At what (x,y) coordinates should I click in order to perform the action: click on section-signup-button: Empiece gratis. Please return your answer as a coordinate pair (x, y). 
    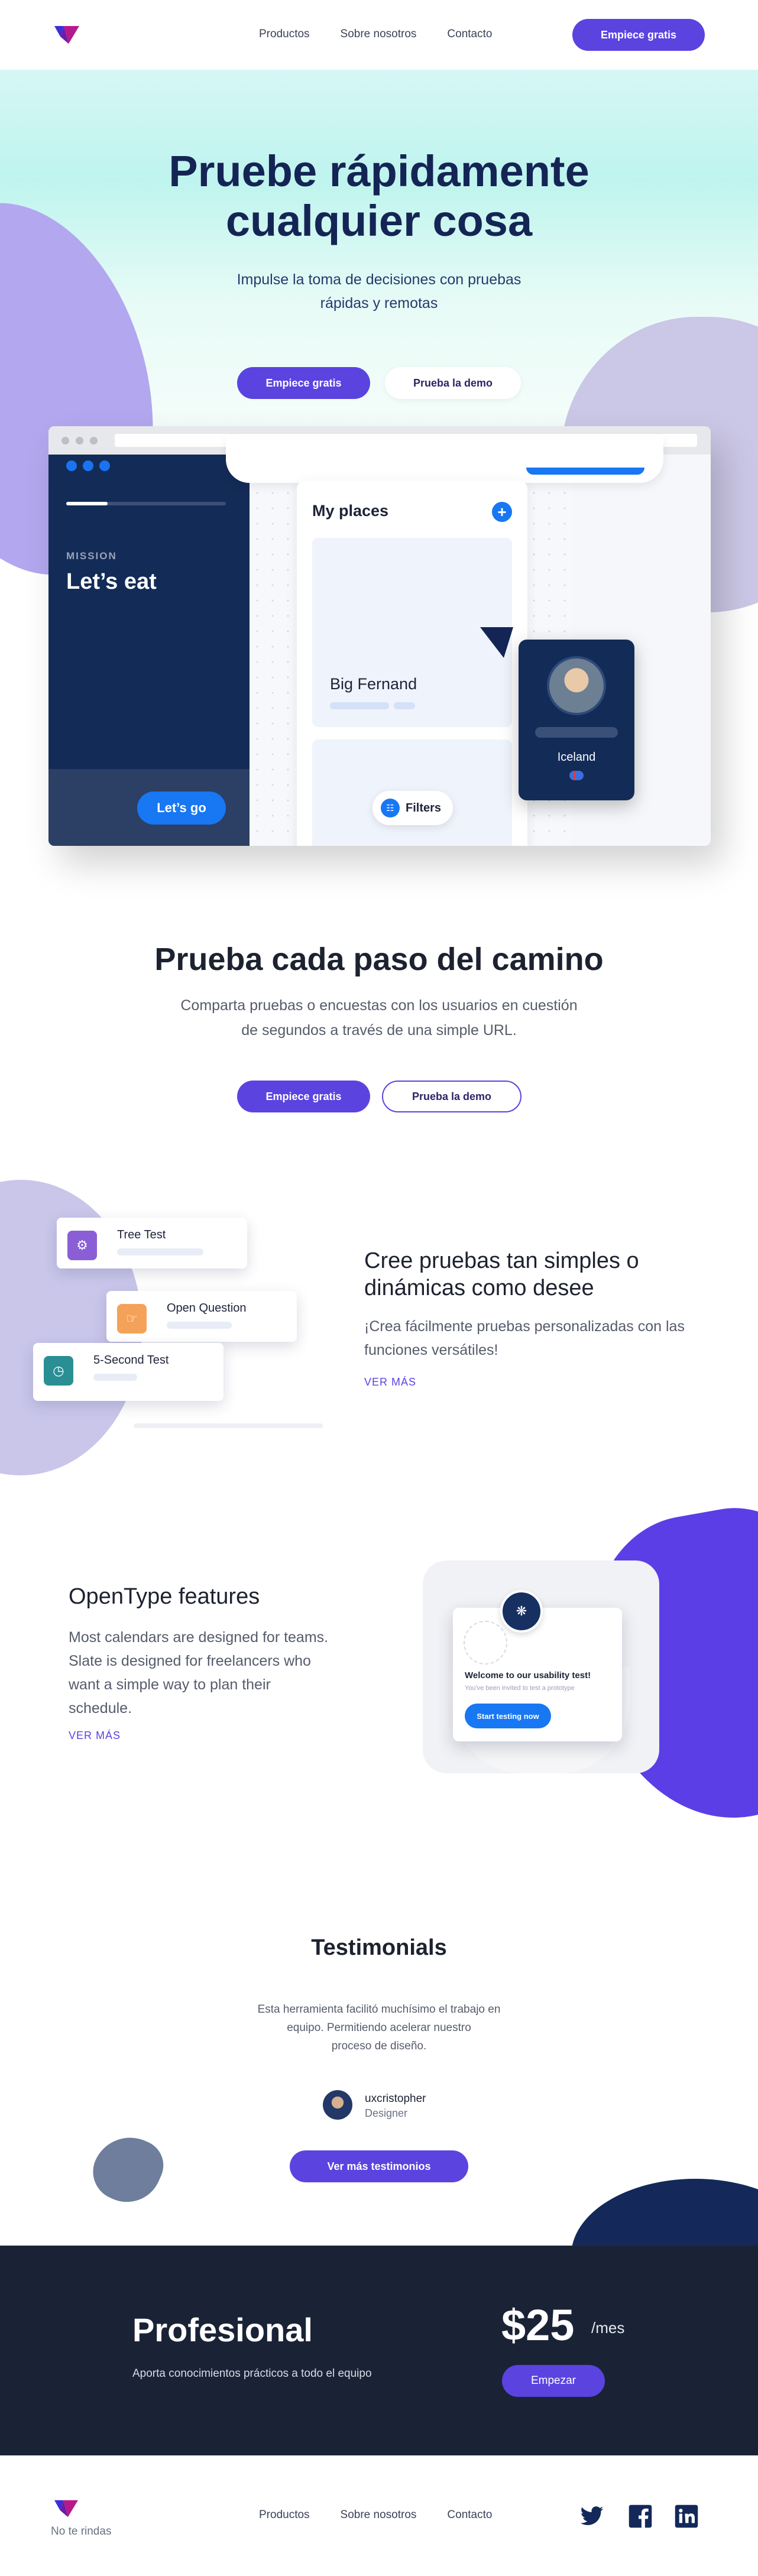
    Looking at the image, I should click on (303, 1096).